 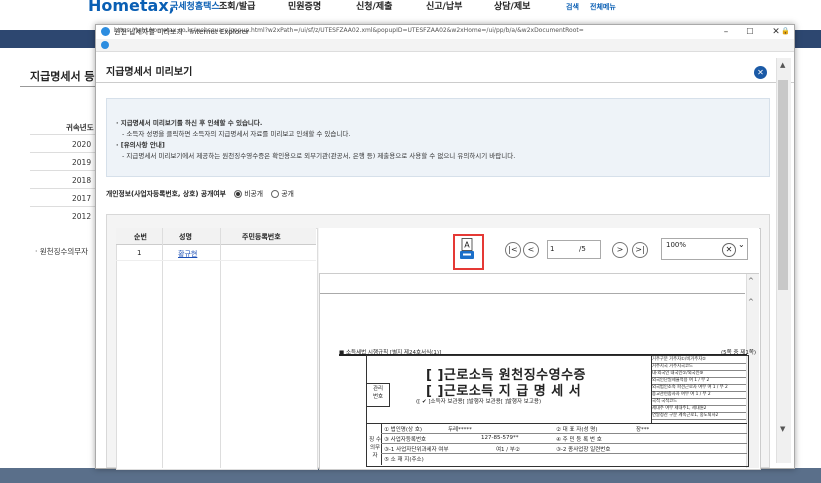 What do you see at coordinates (782, 429) in the screenshot?
I see `scroll-down-icon: ▼` at bounding box center [782, 429].